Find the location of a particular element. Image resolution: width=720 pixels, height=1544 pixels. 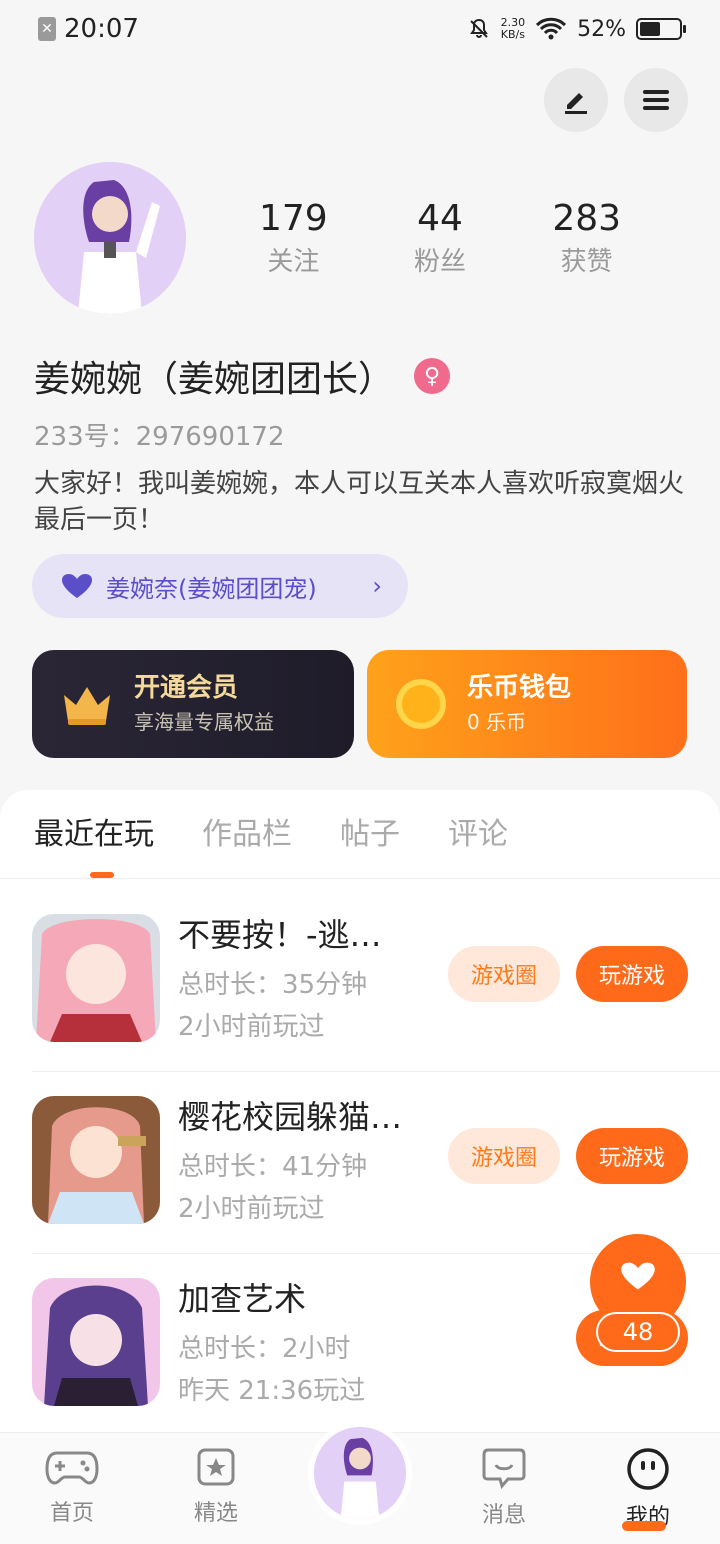

tab-comments: 评论 is located at coordinates (478, 835).